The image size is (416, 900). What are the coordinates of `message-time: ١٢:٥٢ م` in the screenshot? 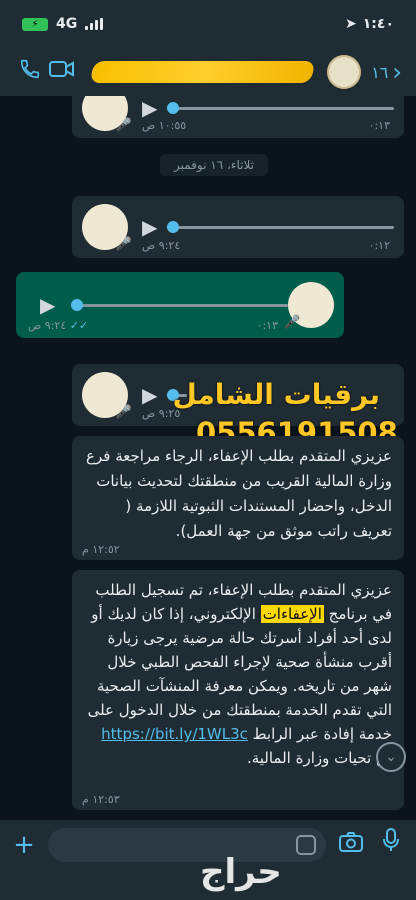 It's located at (101, 549).